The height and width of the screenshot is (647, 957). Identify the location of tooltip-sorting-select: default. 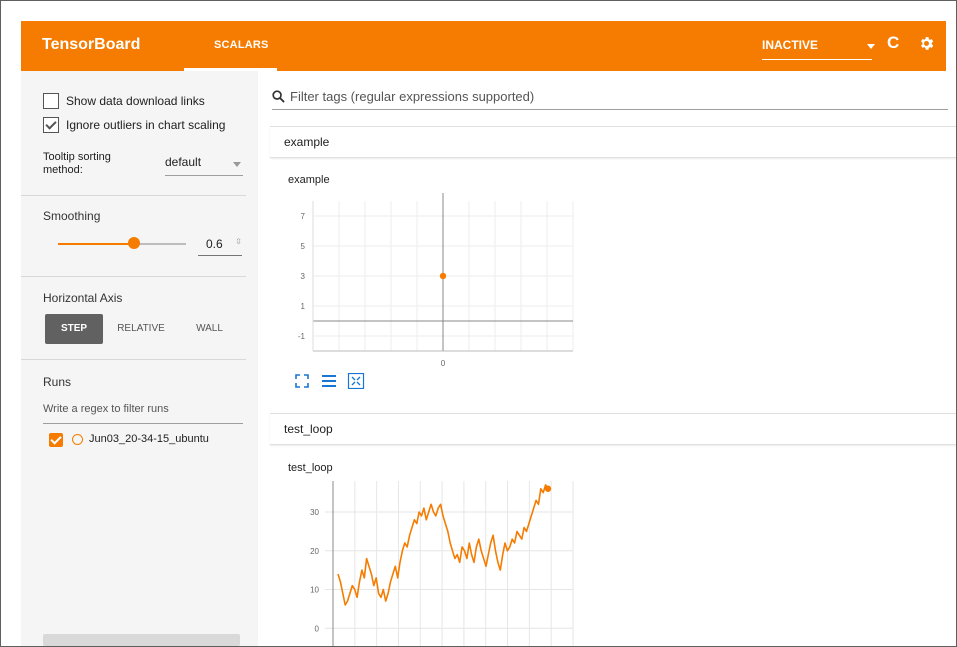
(204, 164).